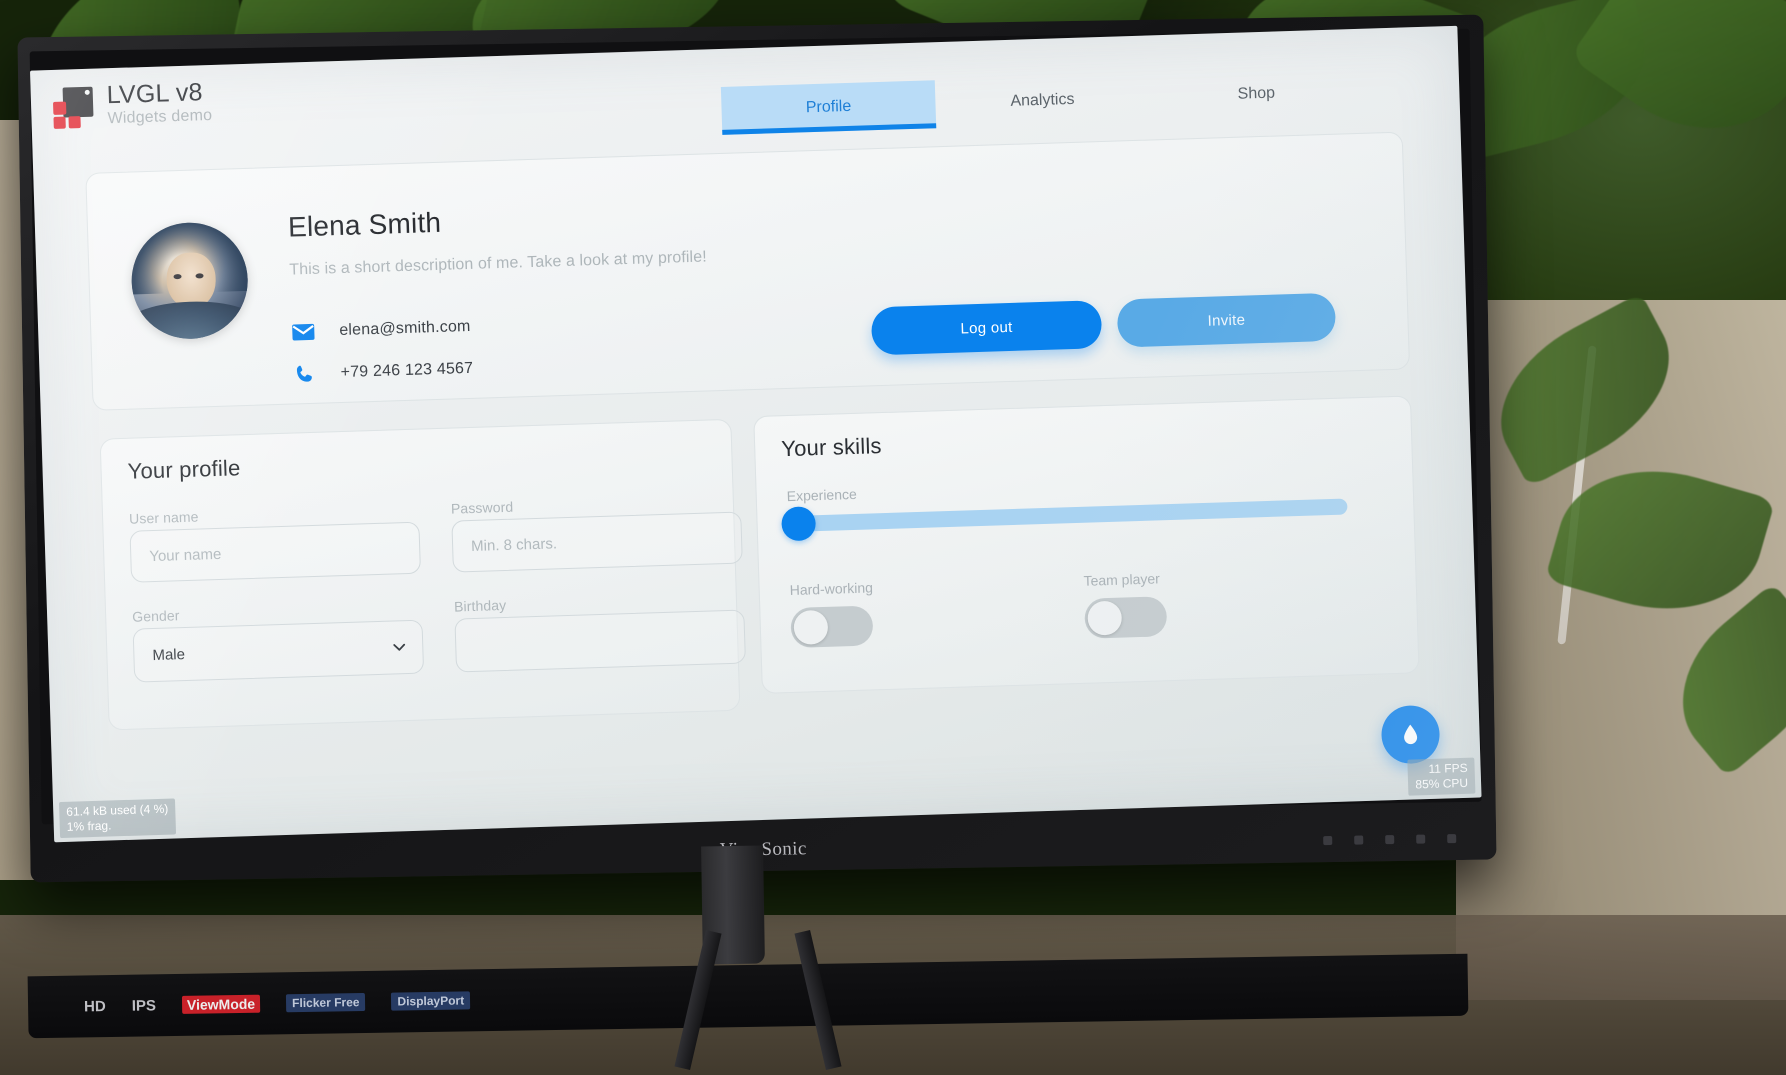 Image resolution: width=1786 pixels, height=1075 pixels. Describe the element at coordinates (364, 224) in the screenshot. I see `profile-name: Elena Smith` at that location.